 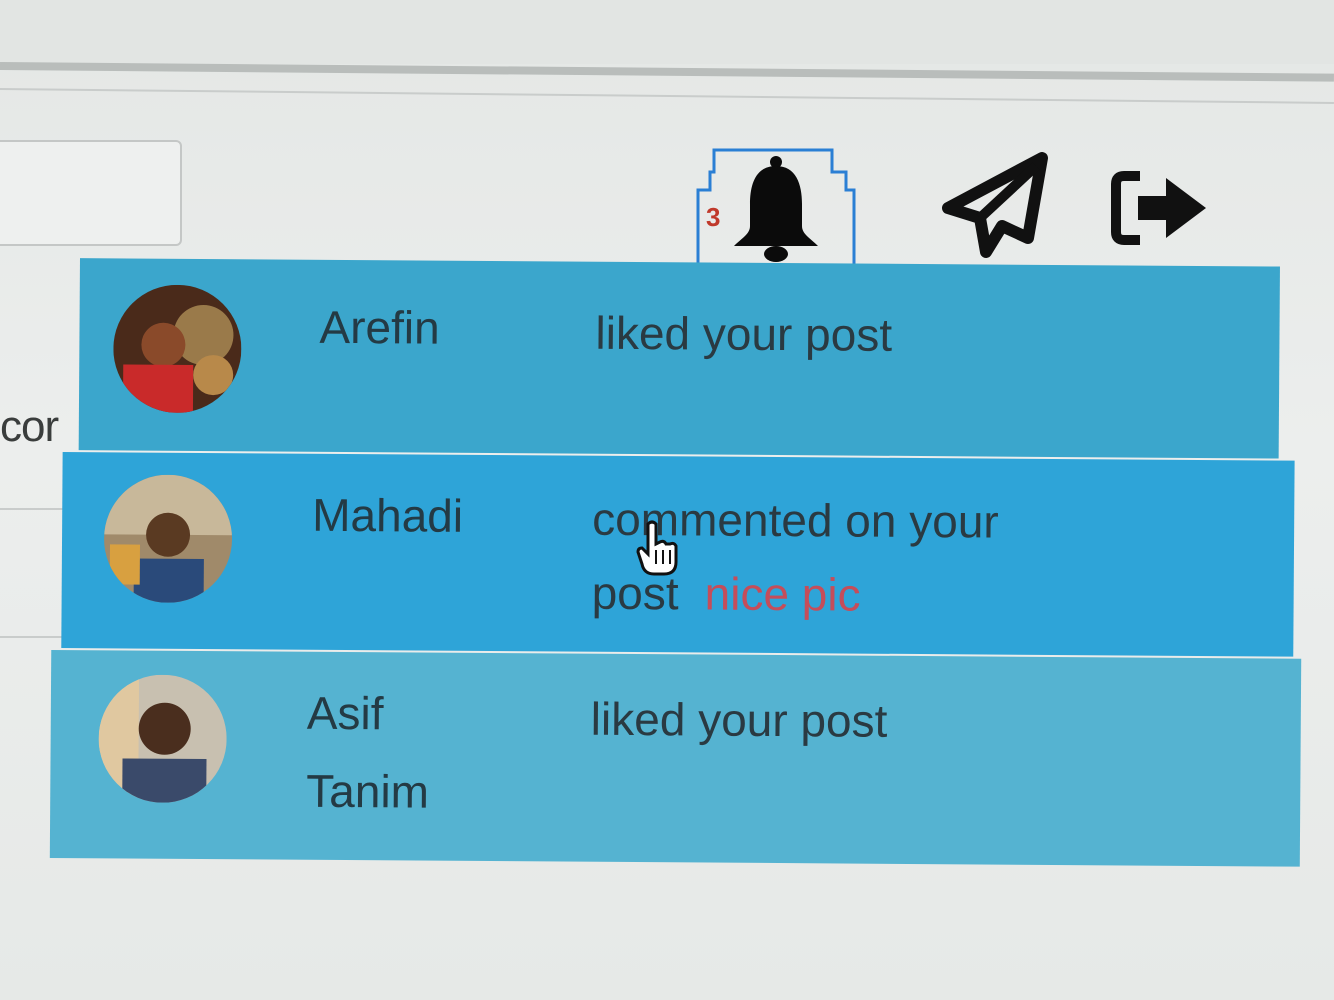 What do you see at coordinates (667, 32) in the screenshot?
I see `top-bar` at bounding box center [667, 32].